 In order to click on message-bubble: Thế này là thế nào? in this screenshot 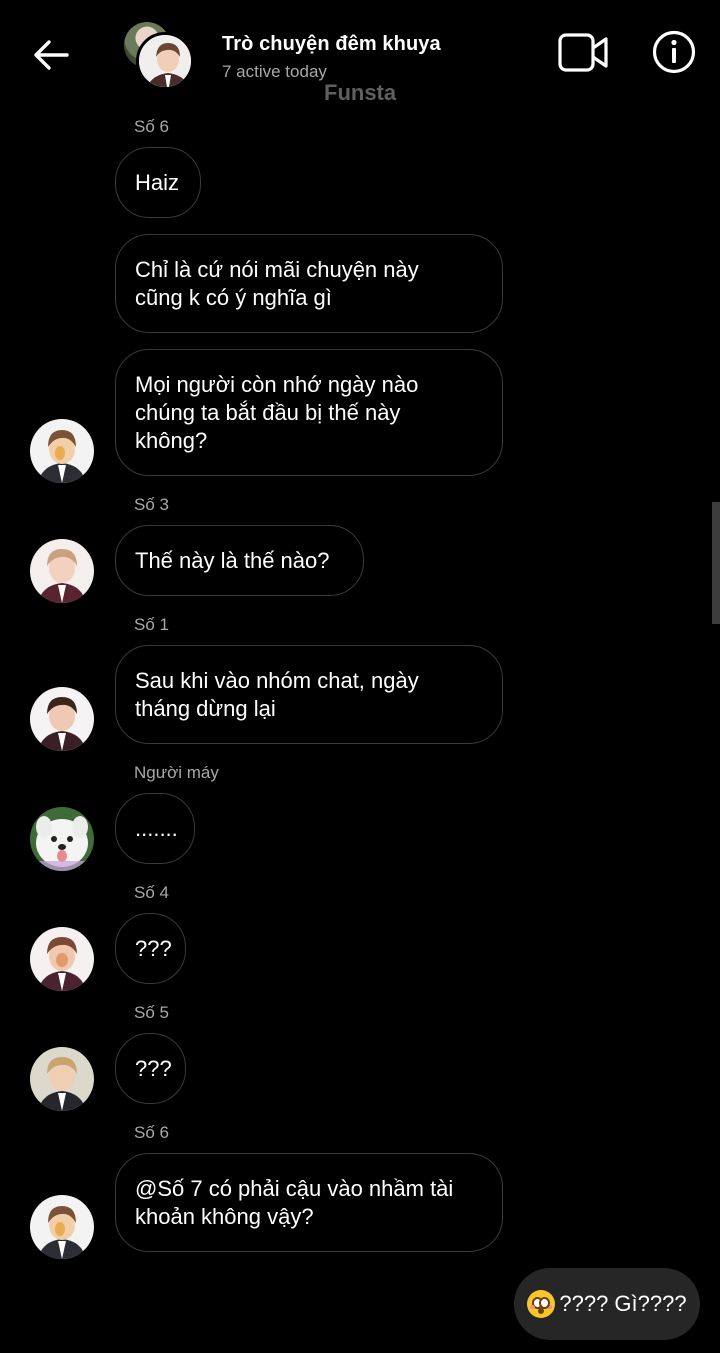, I will do `click(239, 560)`.